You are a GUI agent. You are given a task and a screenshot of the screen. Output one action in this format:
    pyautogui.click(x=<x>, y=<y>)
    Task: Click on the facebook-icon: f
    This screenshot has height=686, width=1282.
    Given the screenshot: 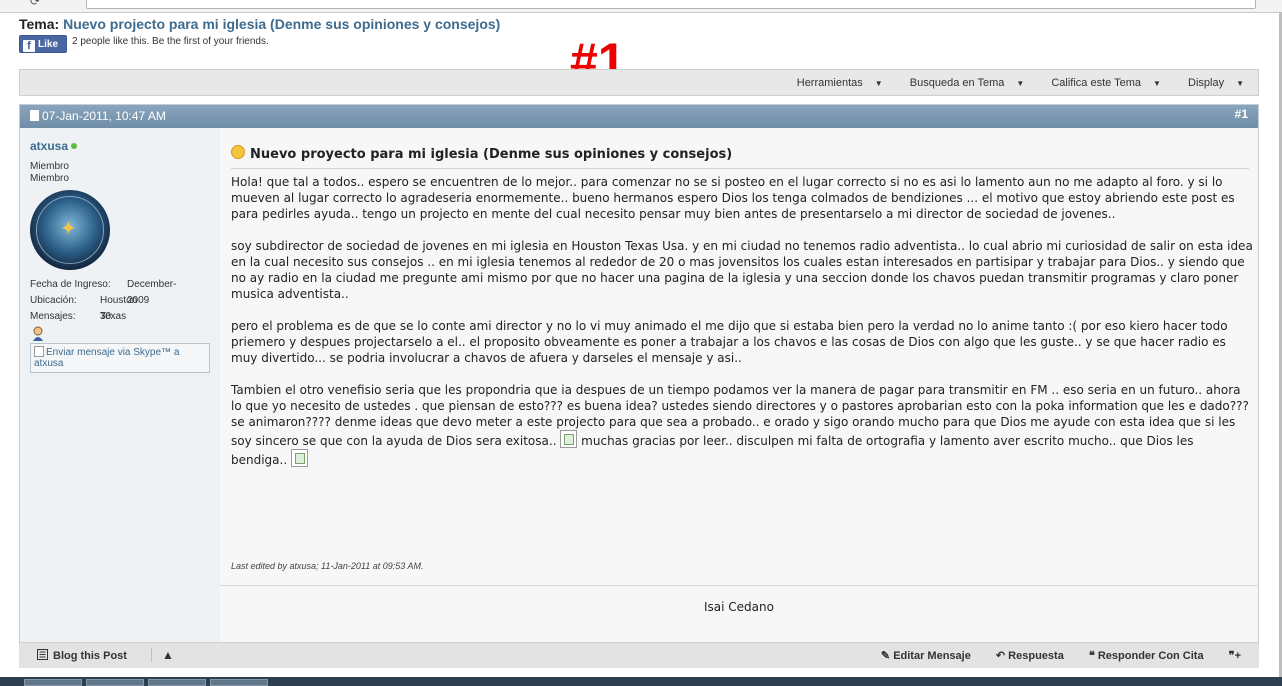 What is the action you would take?
    pyautogui.click(x=29, y=46)
    